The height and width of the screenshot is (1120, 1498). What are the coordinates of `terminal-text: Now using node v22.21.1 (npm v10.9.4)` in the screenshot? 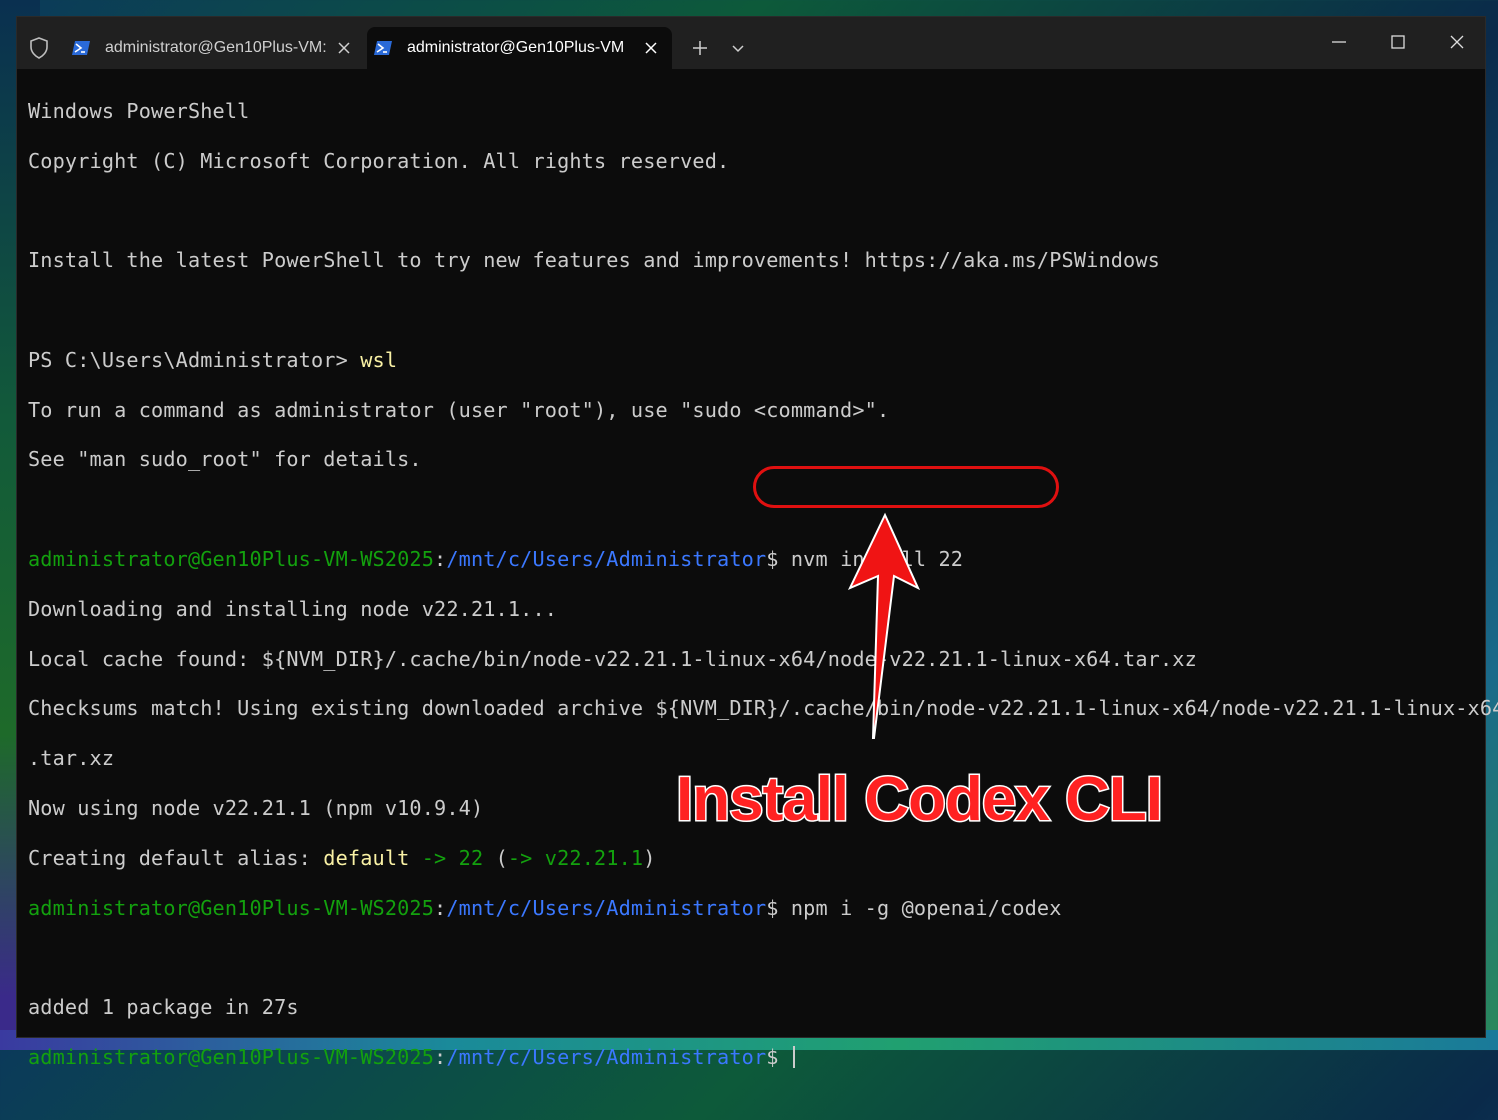 It's located at (256, 808).